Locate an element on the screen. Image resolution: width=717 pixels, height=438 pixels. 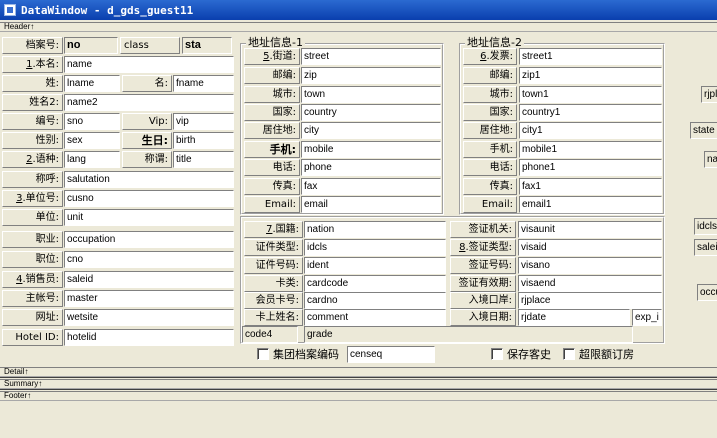
given-name-field: fname is located at coordinates (203, 83).